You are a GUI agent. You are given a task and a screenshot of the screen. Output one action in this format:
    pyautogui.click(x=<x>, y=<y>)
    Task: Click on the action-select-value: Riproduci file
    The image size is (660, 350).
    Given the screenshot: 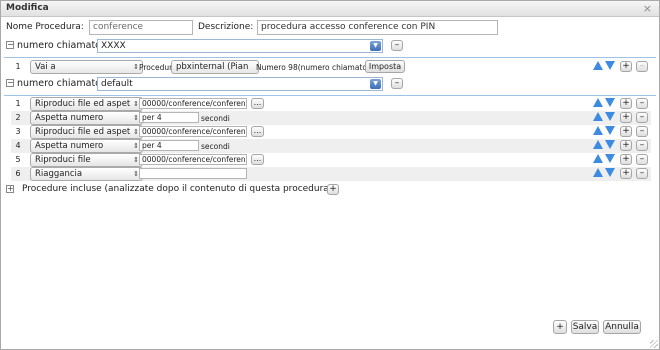 What is the action you would take?
    pyautogui.click(x=63, y=160)
    